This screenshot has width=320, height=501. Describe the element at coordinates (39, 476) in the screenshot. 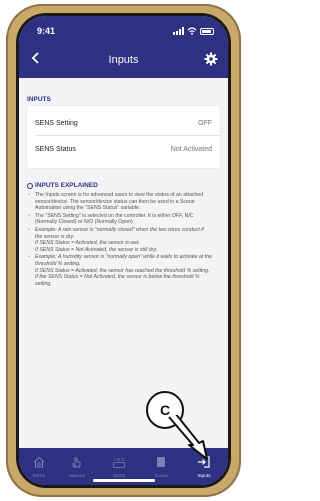

I see `tab-label: KRX8` at that location.